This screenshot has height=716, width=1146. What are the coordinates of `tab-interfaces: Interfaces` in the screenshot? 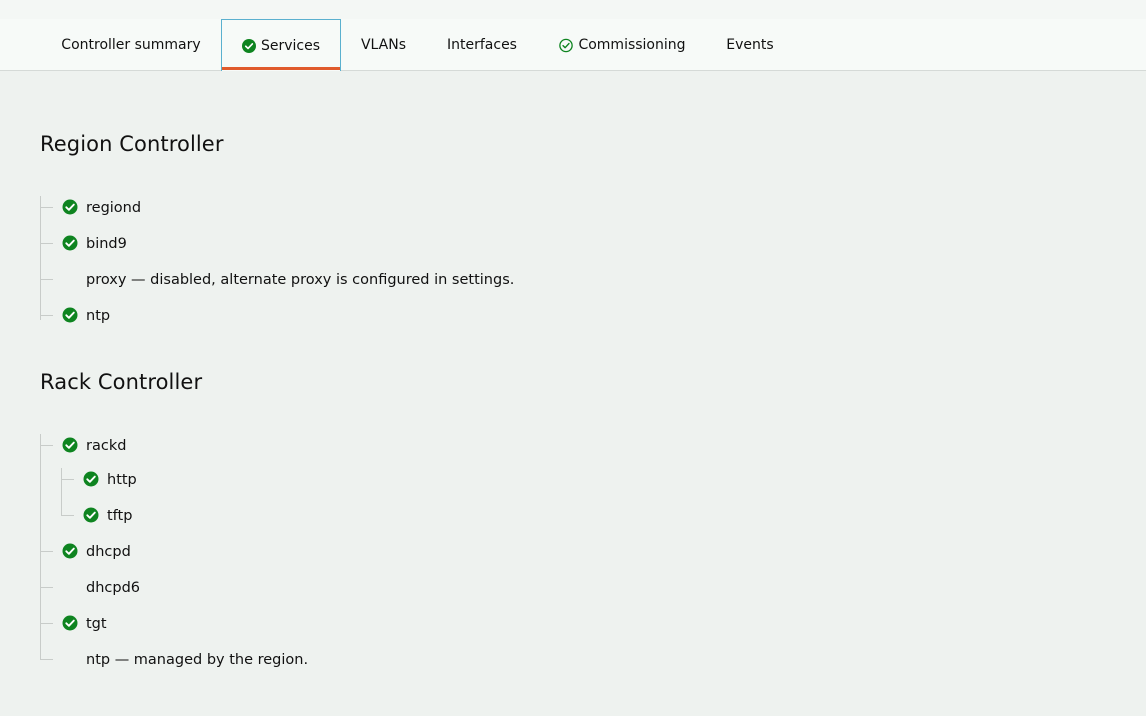 It's located at (482, 44).